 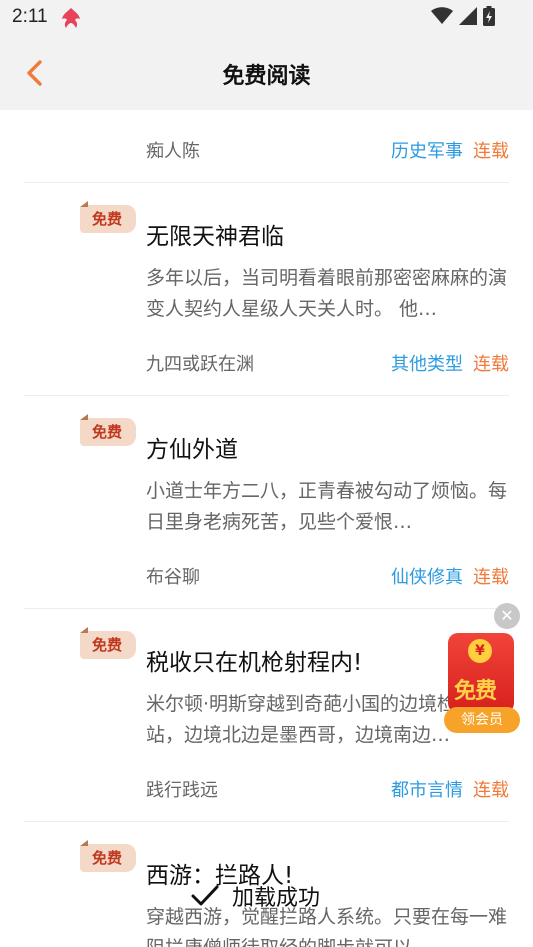 I want to click on book-author: 布谷聊, so click(x=173, y=577).